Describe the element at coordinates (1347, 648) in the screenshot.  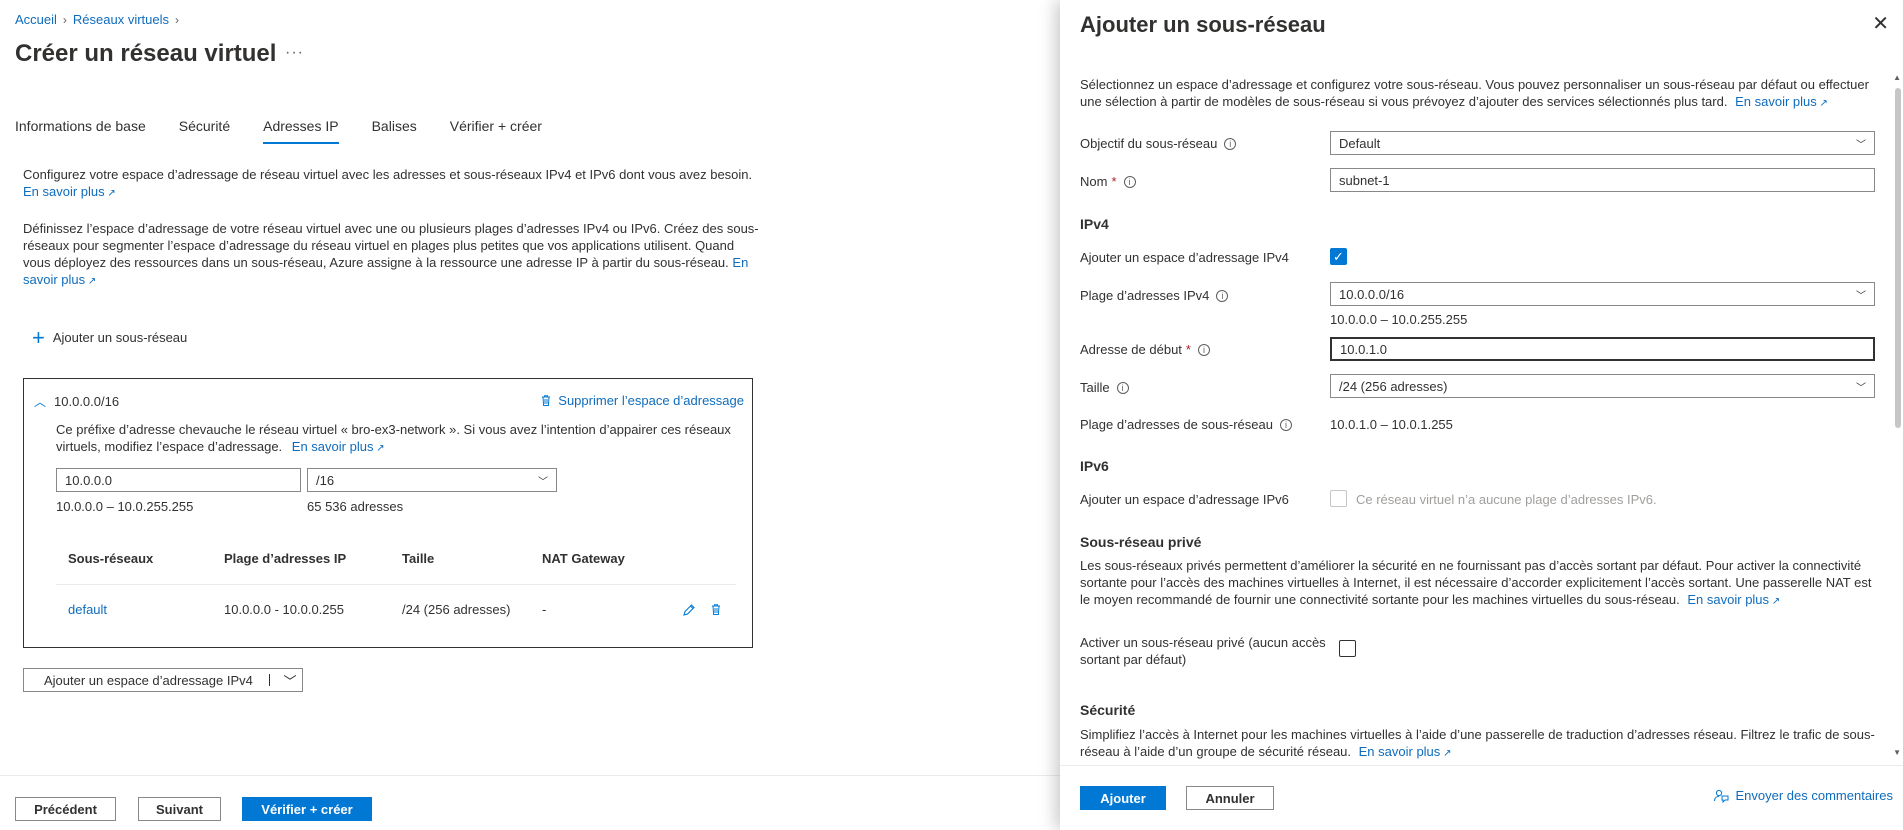
I see `private-subnet-checkbox` at that location.